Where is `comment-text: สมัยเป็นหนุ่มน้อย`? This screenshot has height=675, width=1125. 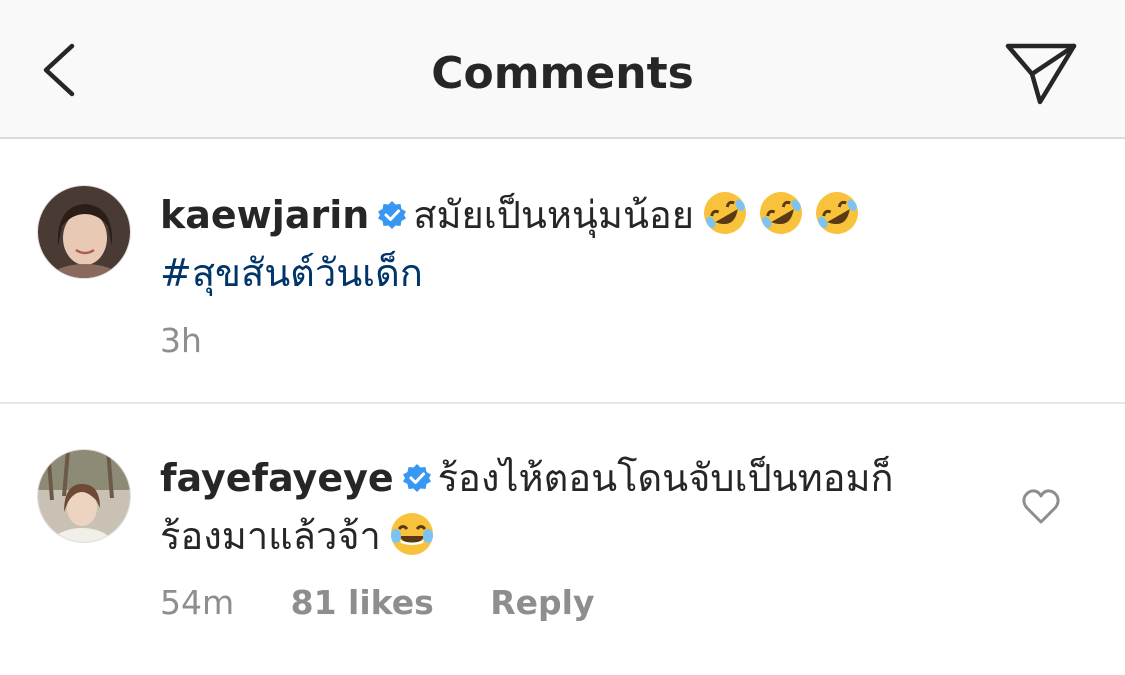
comment-text: สมัยเป็นหนุ่มน้อย is located at coordinates (554, 215).